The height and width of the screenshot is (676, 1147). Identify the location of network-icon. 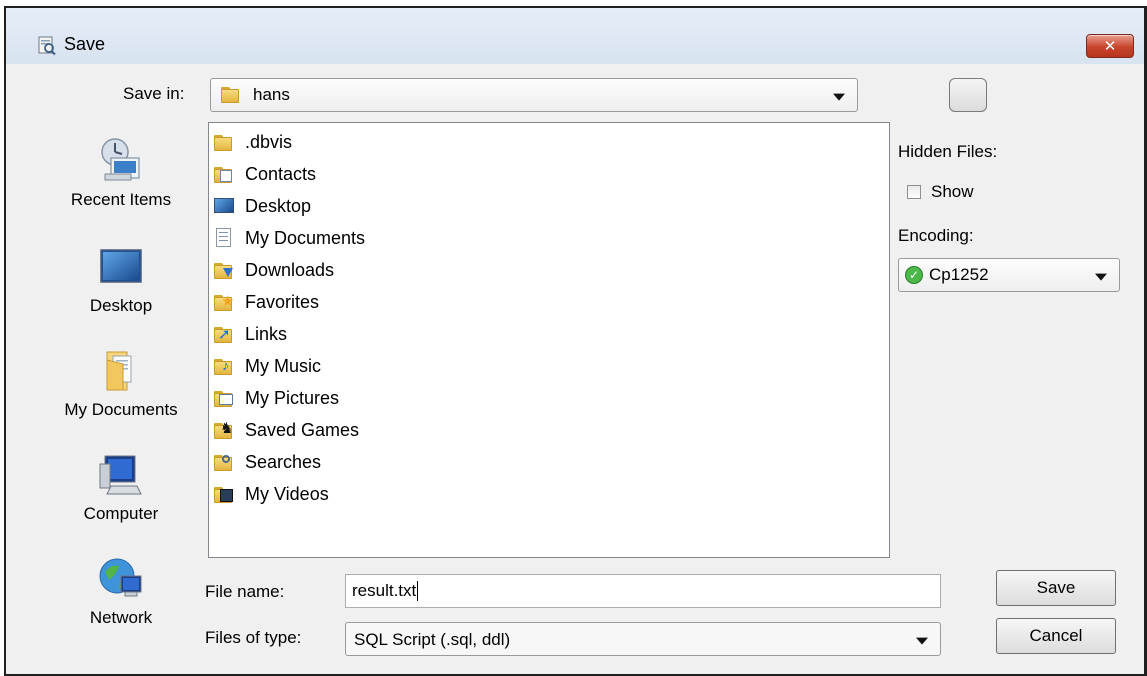
(121, 578).